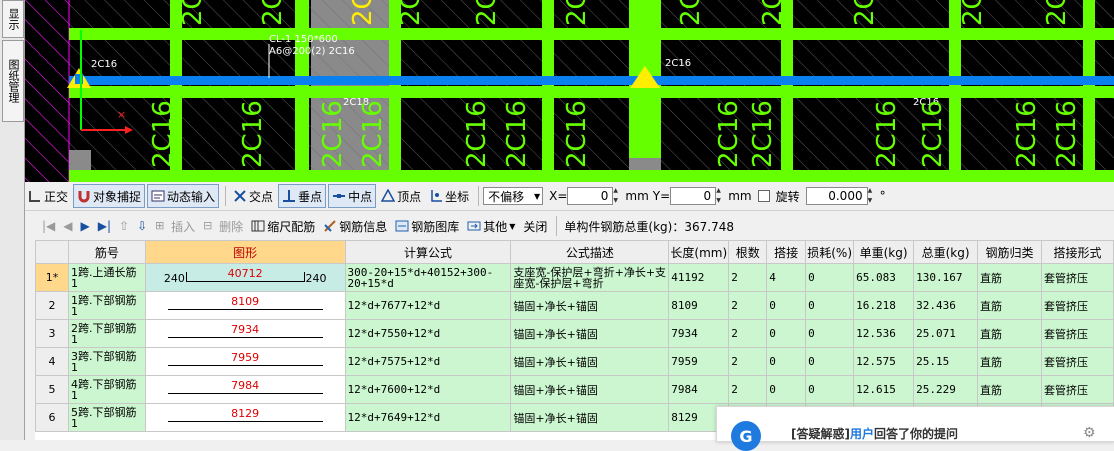 This screenshot has width=1114, height=451. Describe the element at coordinates (401, 196) in the screenshot. I see `vertex-button: 顶点` at that location.